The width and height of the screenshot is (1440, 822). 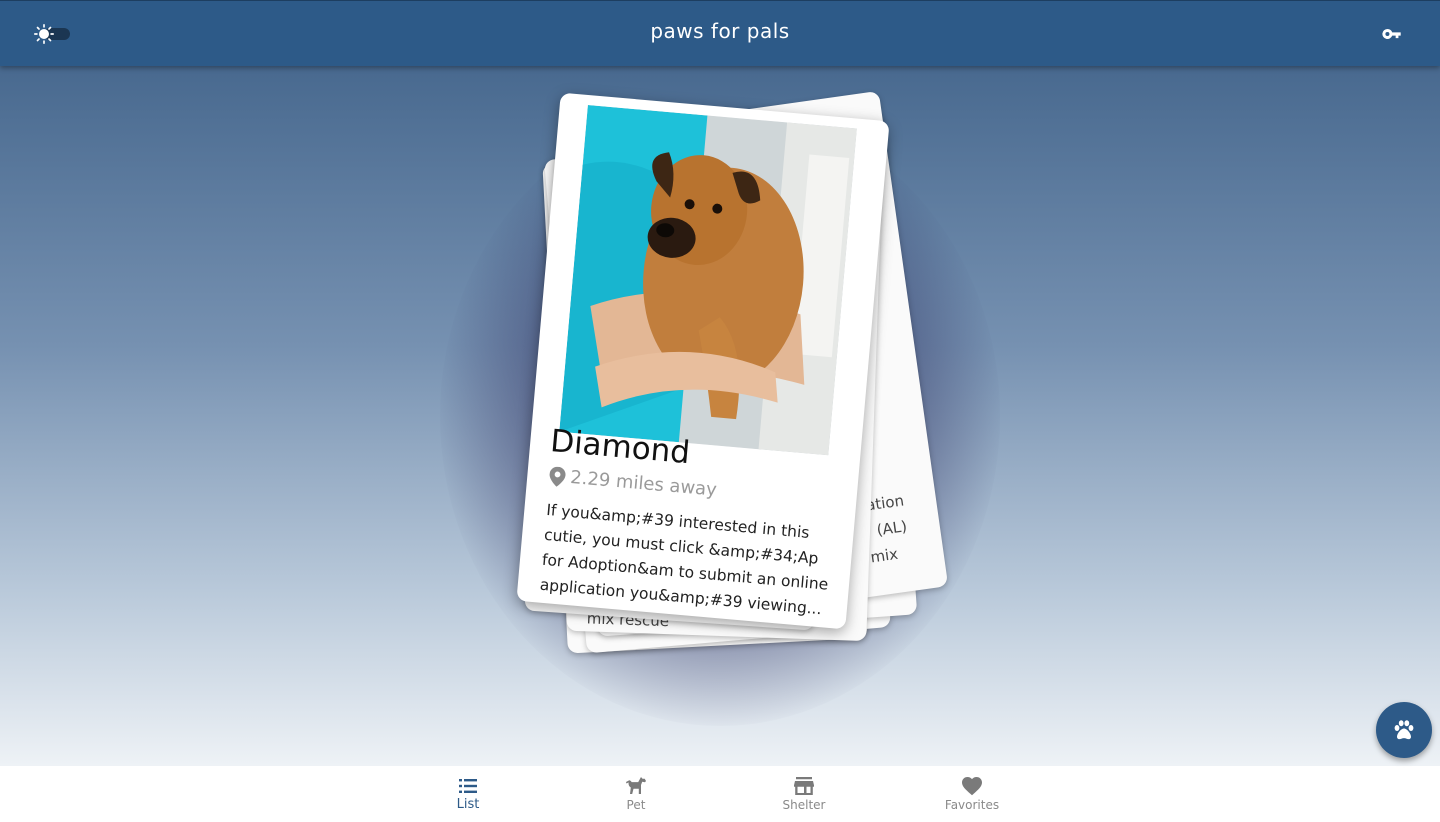 What do you see at coordinates (804, 786) in the screenshot?
I see `store-icon` at bounding box center [804, 786].